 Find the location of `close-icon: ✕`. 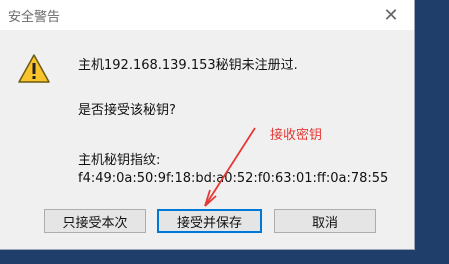

close-icon: ✕ is located at coordinates (391, 15).